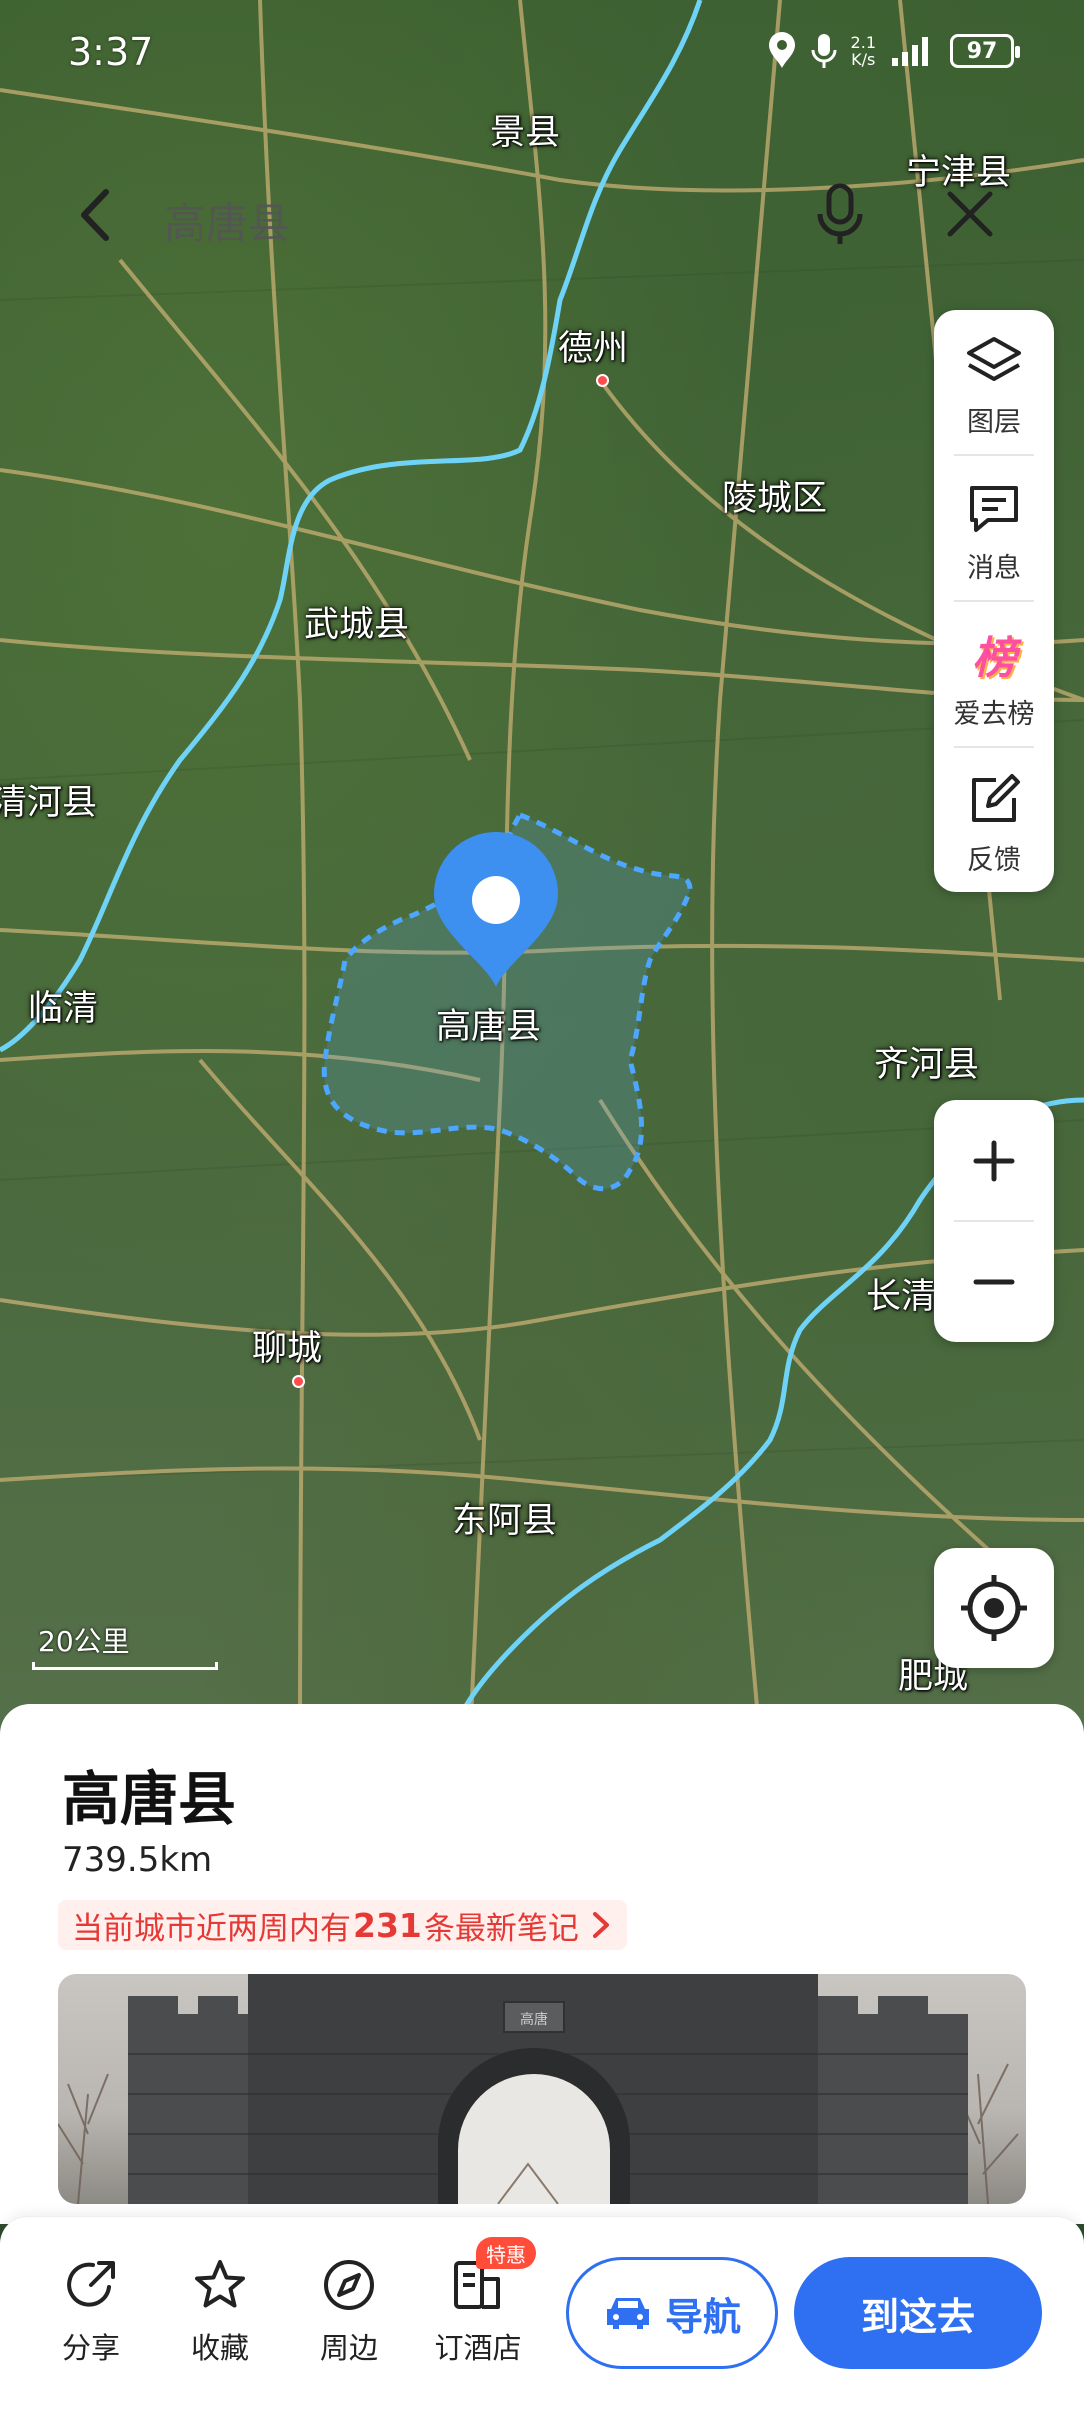 This screenshot has width=1084, height=2412. What do you see at coordinates (901, 1293) in the screenshot?
I see `map-label-changqing: 长清` at bounding box center [901, 1293].